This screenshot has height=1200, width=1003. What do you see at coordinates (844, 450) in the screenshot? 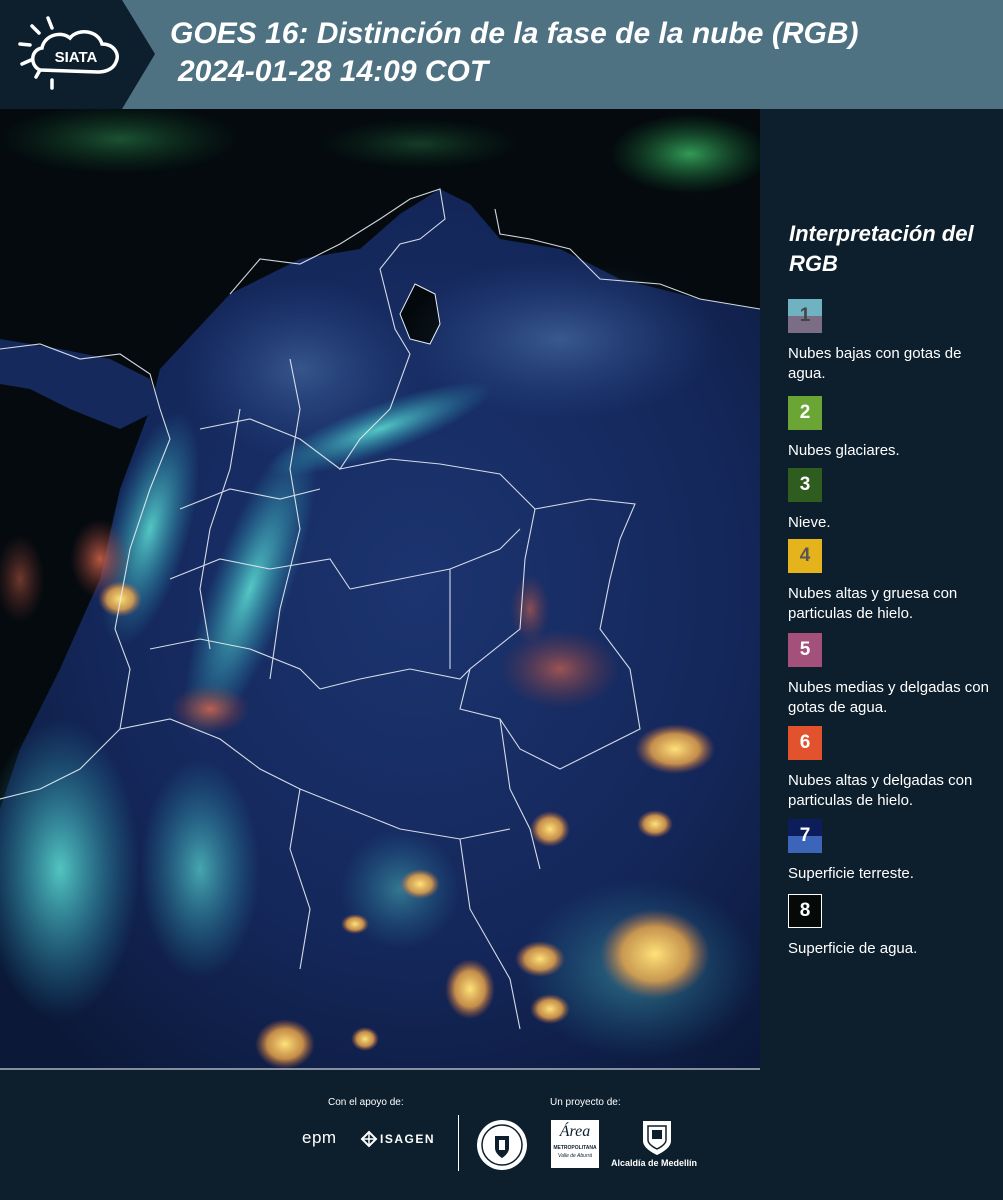
I see `legend-desc-2: Nubes glaciares.` at bounding box center [844, 450].